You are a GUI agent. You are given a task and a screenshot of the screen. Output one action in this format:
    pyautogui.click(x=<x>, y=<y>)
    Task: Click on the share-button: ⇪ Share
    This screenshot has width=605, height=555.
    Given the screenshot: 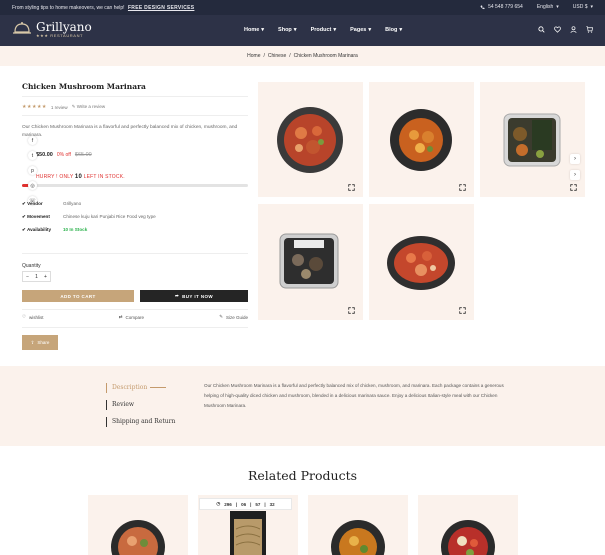 What is the action you would take?
    pyautogui.click(x=40, y=342)
    